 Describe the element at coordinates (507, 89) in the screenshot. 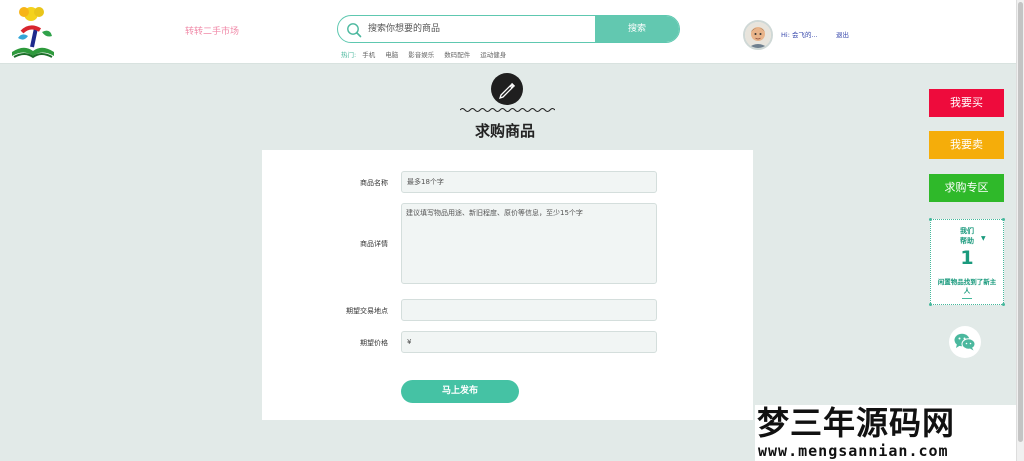

I see `pencil-icon` at that location.